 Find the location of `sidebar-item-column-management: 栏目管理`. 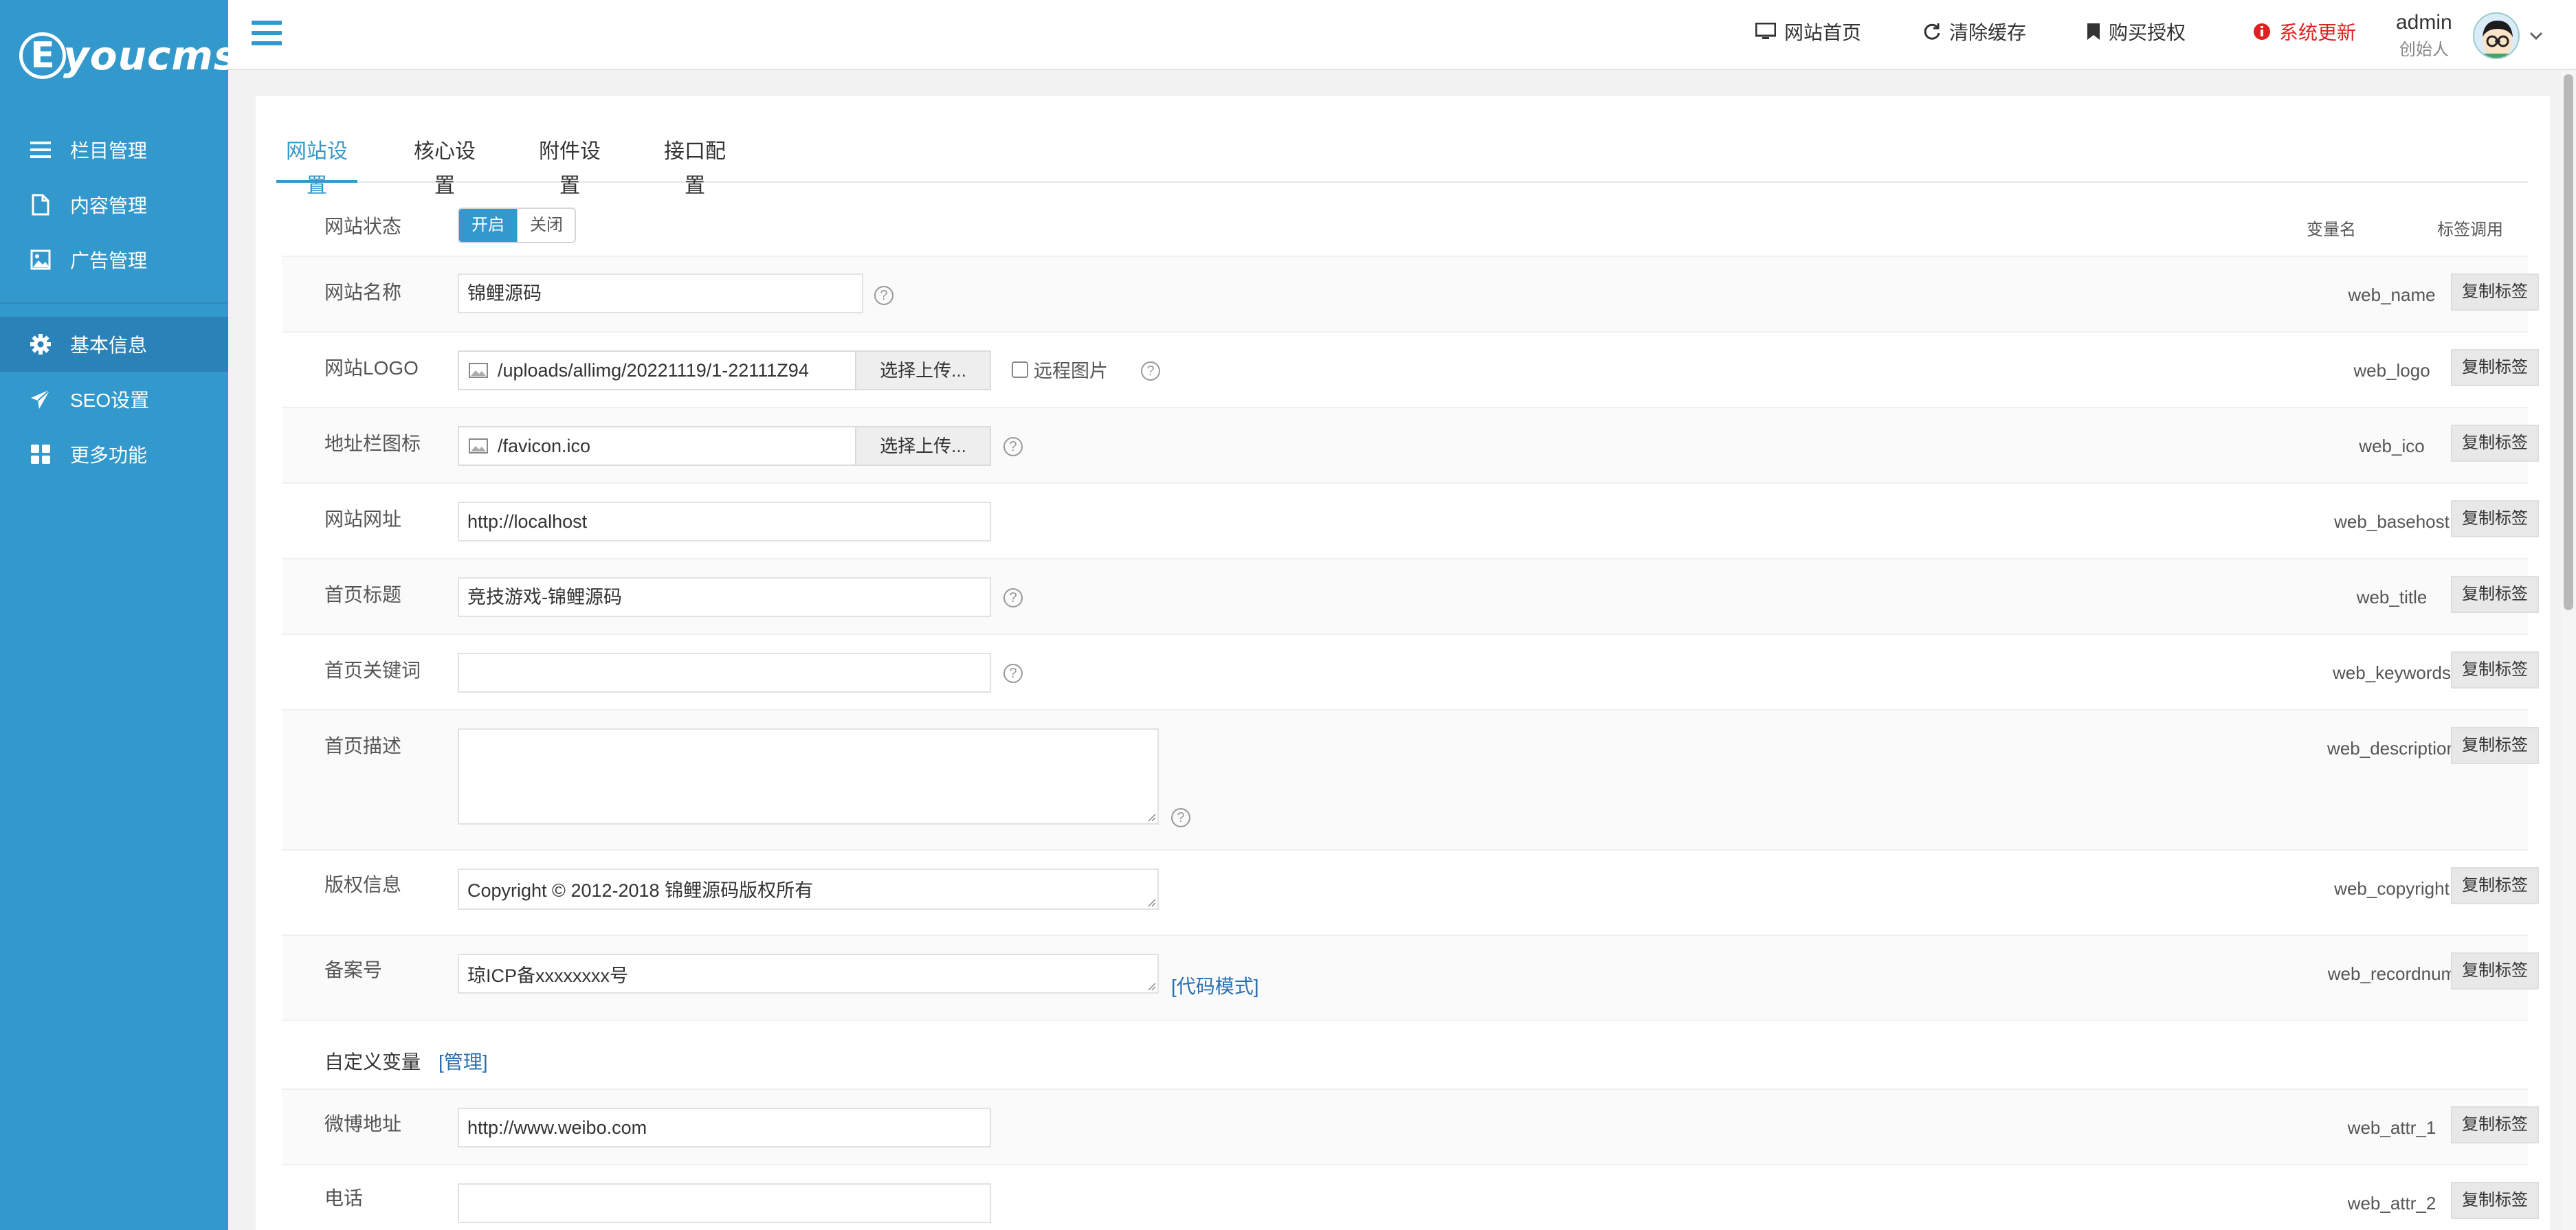

sidebar-item-column-management: 栏目管理 is located at coordinates (114, 149).